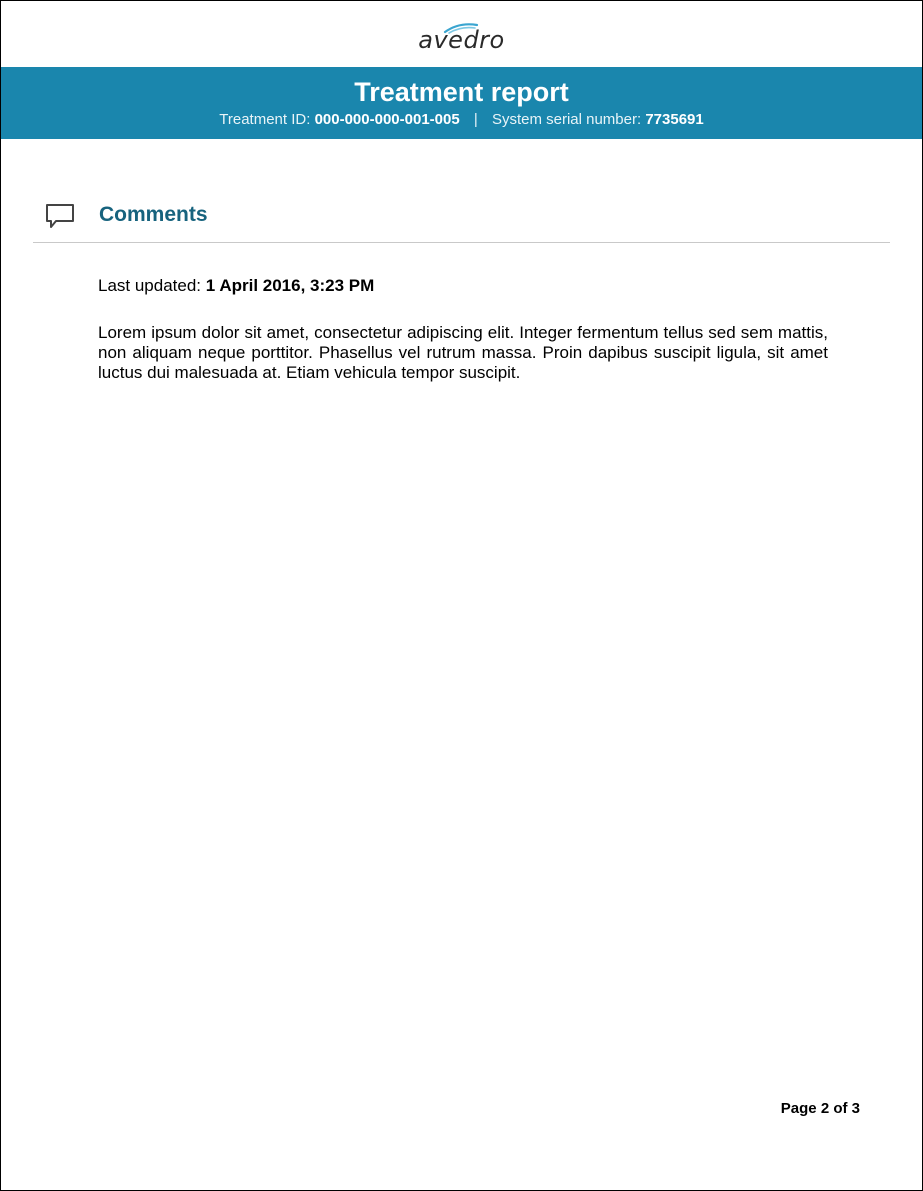 The height and width of the screenshot is (1191, 923). I want to click on logo-area: avedro, so click(461, 34).